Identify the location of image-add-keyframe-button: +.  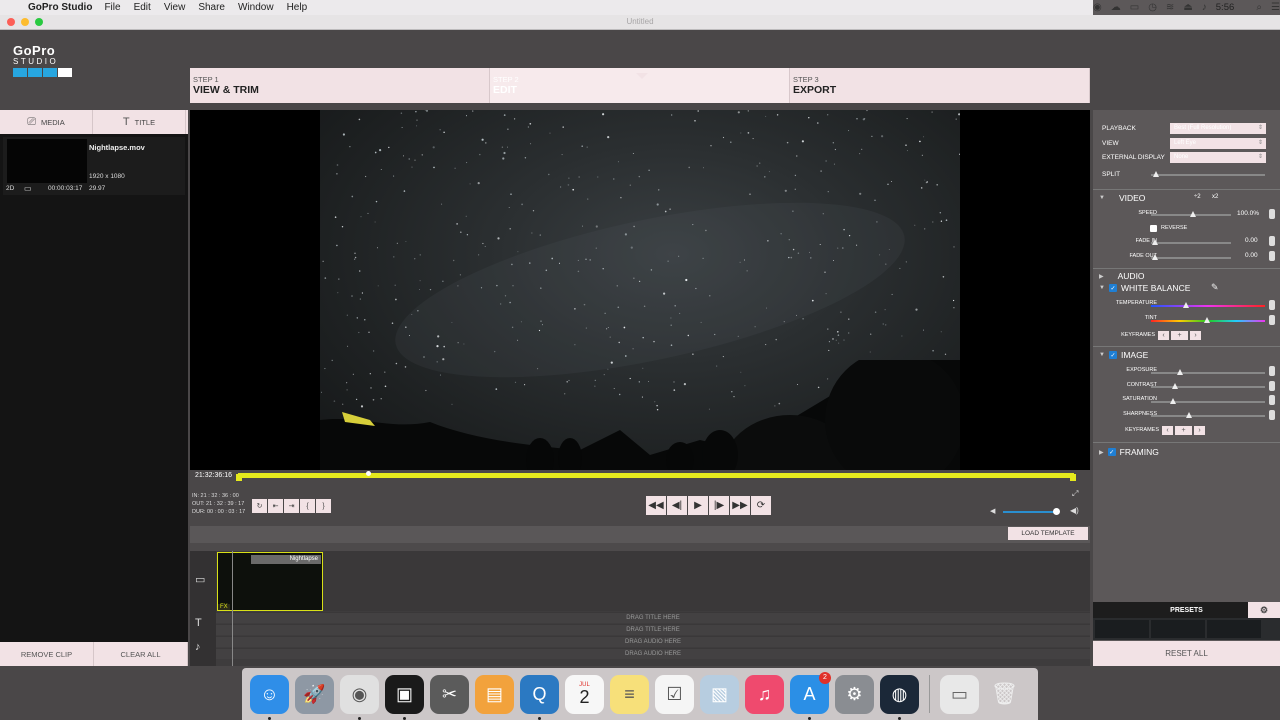
(1183, 430).